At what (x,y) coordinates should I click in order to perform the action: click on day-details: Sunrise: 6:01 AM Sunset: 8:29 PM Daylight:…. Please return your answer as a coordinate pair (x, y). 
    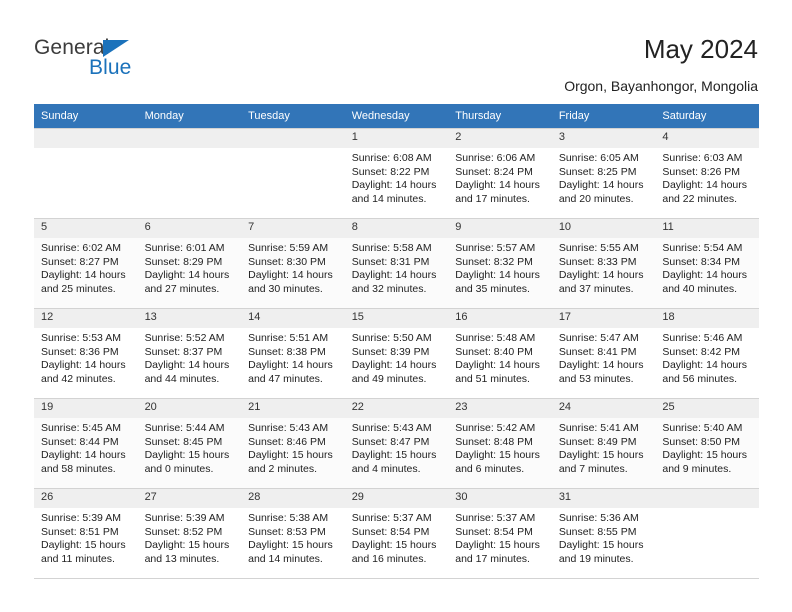
    Looking at the image, I should click on (190, 267).